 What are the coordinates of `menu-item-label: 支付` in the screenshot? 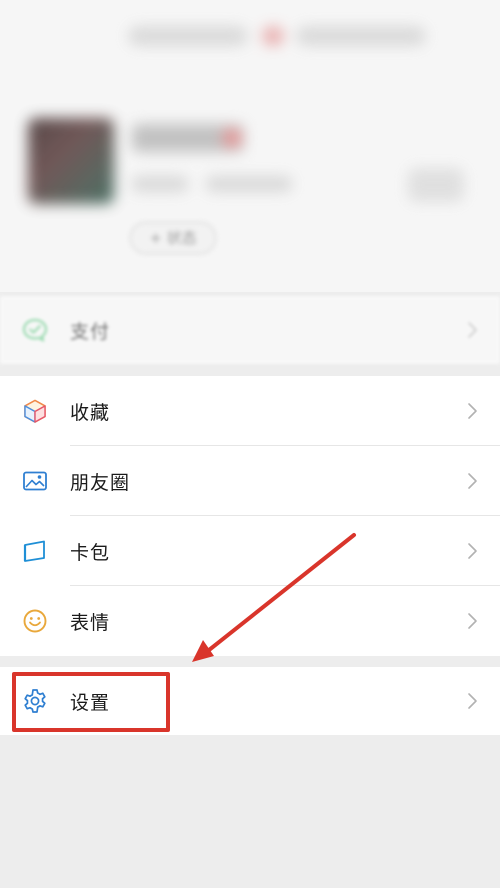 It's located at (90, 331).